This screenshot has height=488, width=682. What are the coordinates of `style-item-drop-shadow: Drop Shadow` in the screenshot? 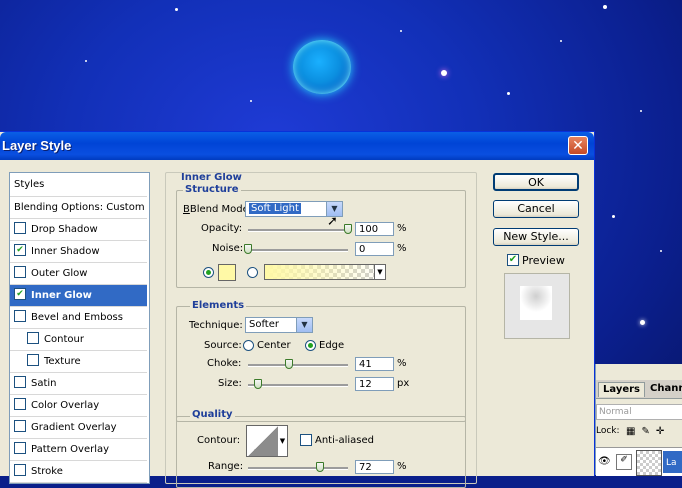 It's located at (78, 230).